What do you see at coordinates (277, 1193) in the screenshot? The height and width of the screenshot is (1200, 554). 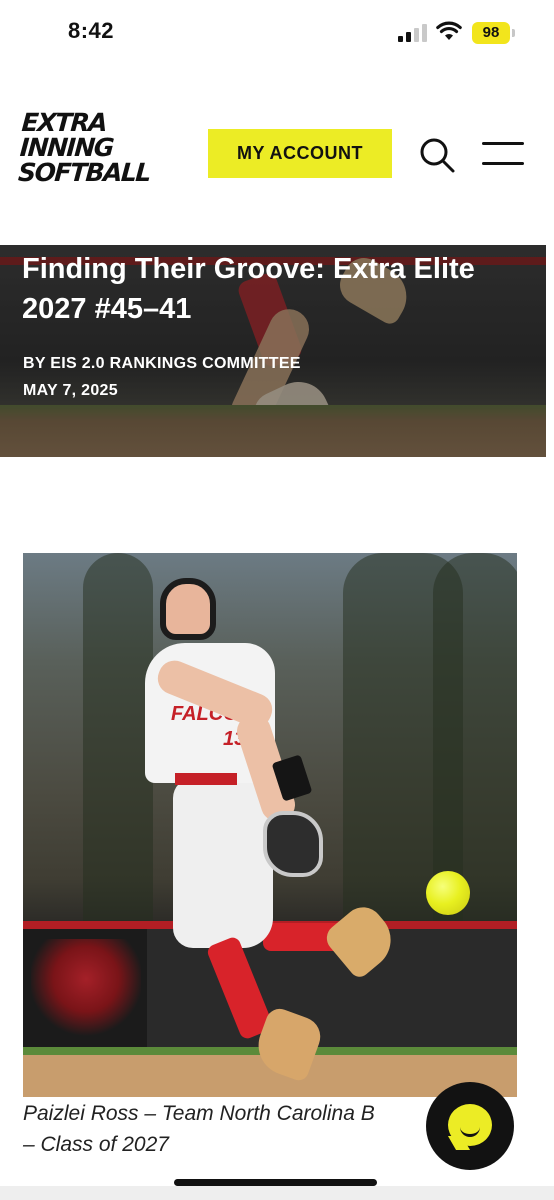 I see `browser-bottom-bar` at bounding box center [277, 1193].